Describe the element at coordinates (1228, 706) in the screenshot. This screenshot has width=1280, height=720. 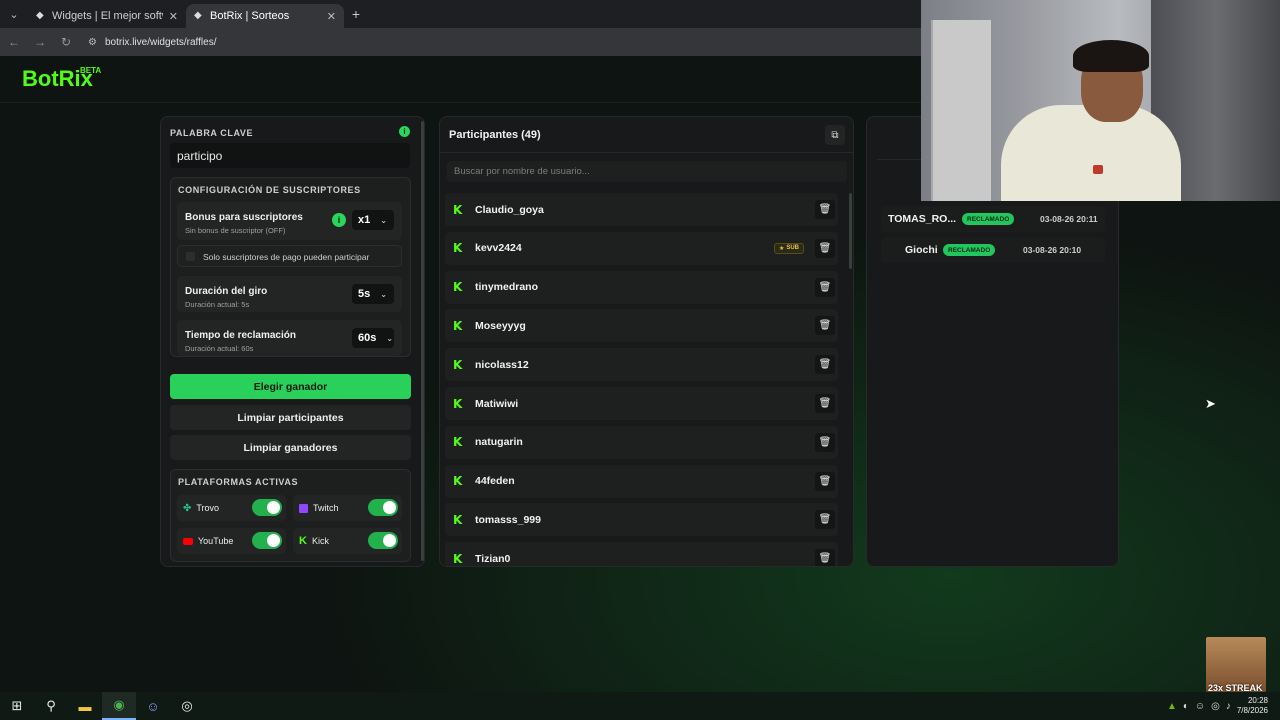
I see `volume-icon: ♪` at that location.